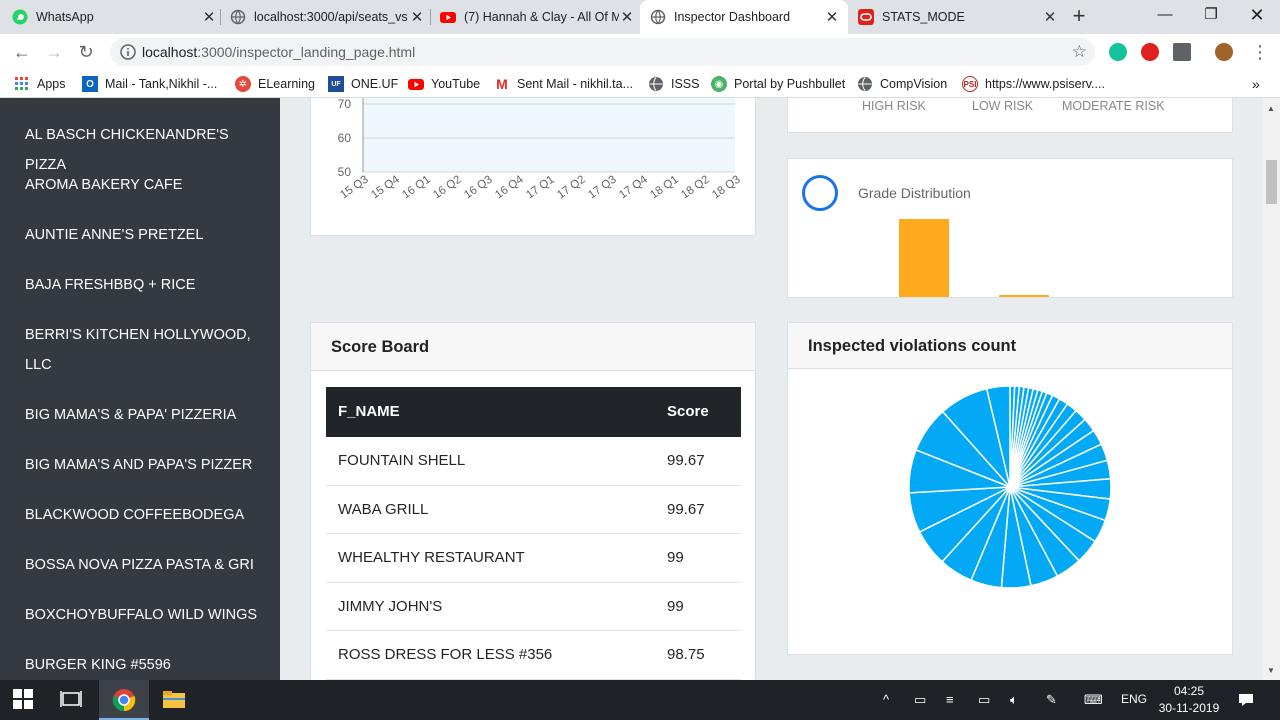 The width and height of the screenshot is (1280, 720). What do you see at coordinates (128, 52) in the screenshot?
I see `info-icon` at bounding box center [128, 52].